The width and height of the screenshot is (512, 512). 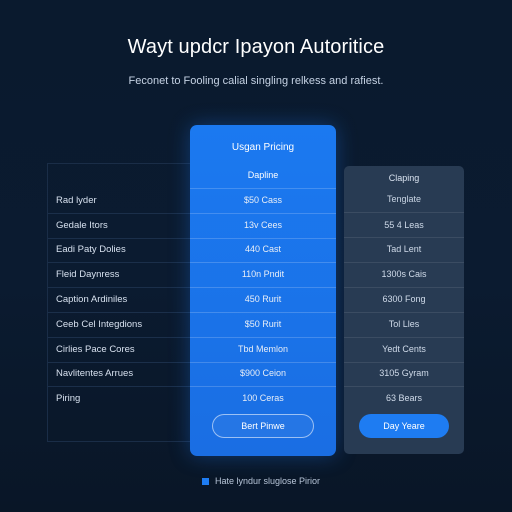 What do you see at coordinates (268, 481) in the screenshot?
I see `legend-label: Hate lyndur sluglose Pirior` at bounding box center [268, 481].